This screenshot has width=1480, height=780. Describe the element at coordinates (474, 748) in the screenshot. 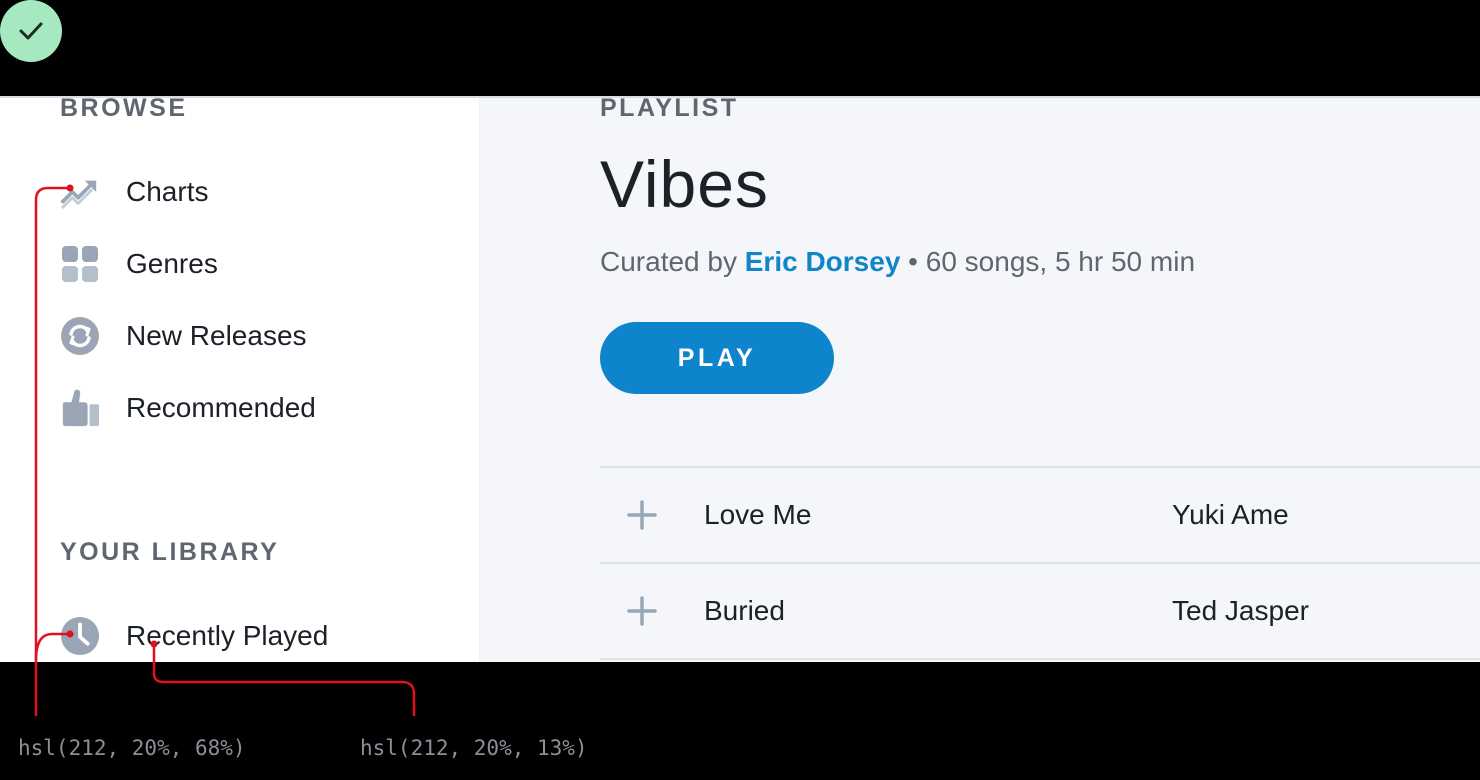

I see `text-color-annotation: hsl(212, 20%, 13%)` at that location.